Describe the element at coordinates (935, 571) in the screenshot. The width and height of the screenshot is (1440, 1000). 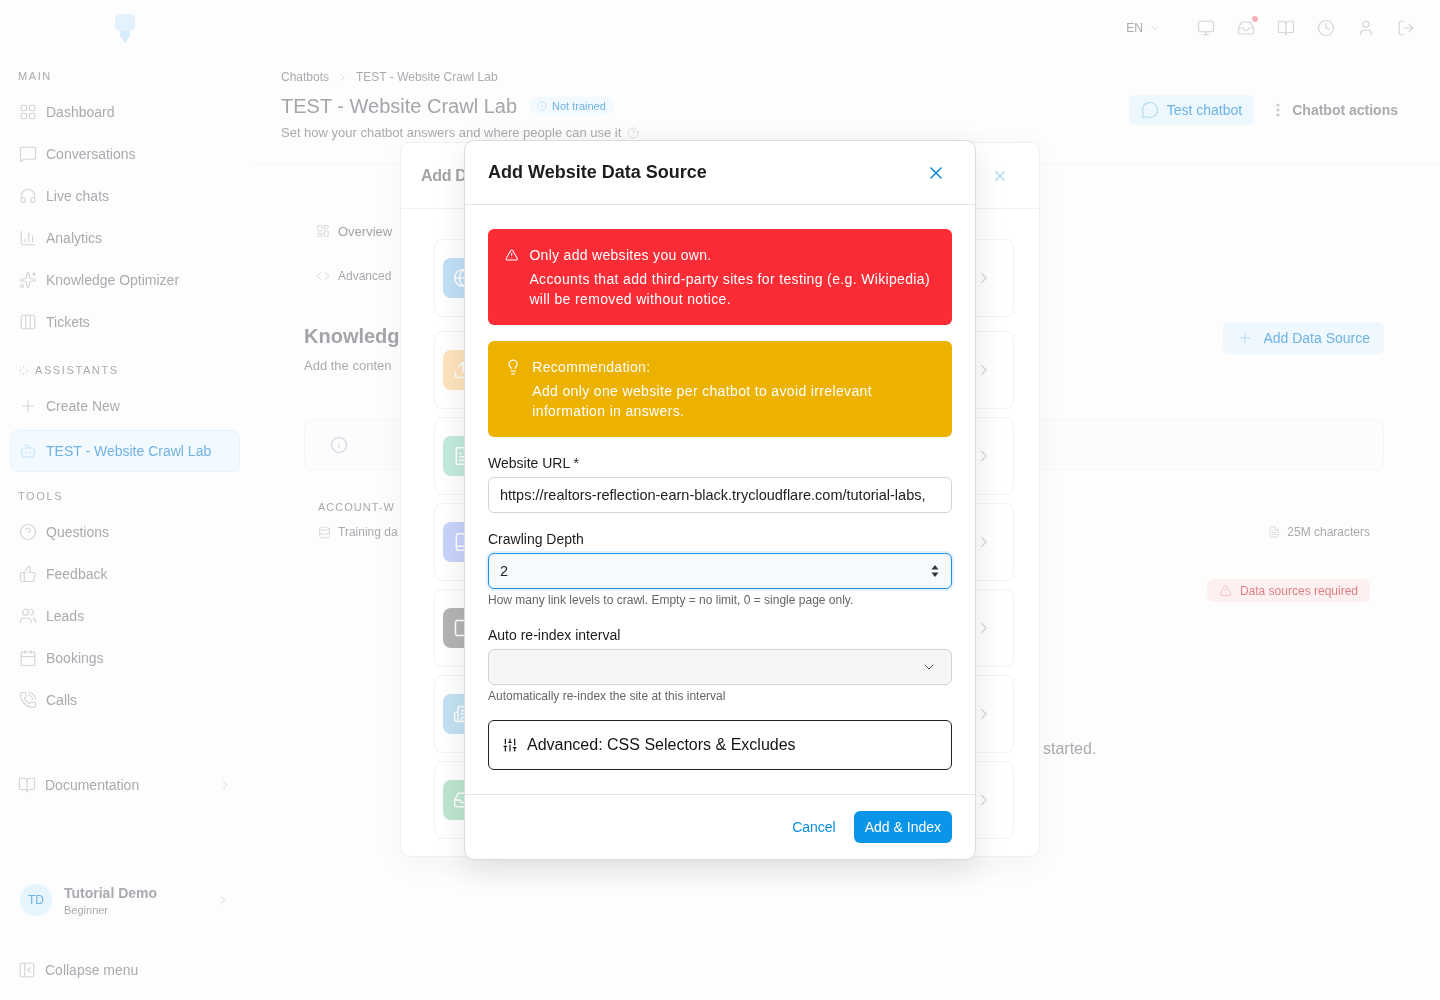
I see `number-stepper` at that location.